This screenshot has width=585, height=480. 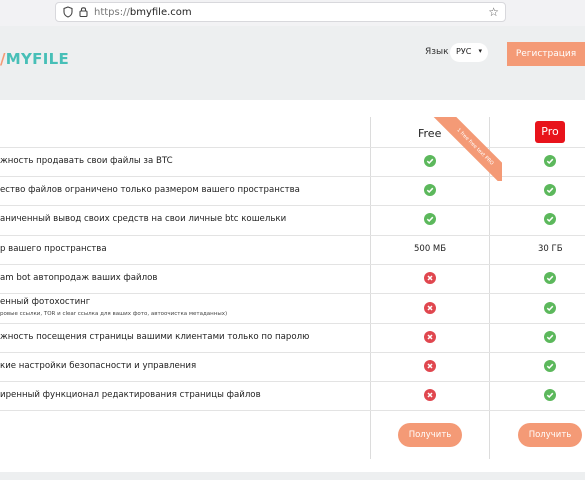 I want to click on get-free-button: Получить, so click(x=430, y=435).